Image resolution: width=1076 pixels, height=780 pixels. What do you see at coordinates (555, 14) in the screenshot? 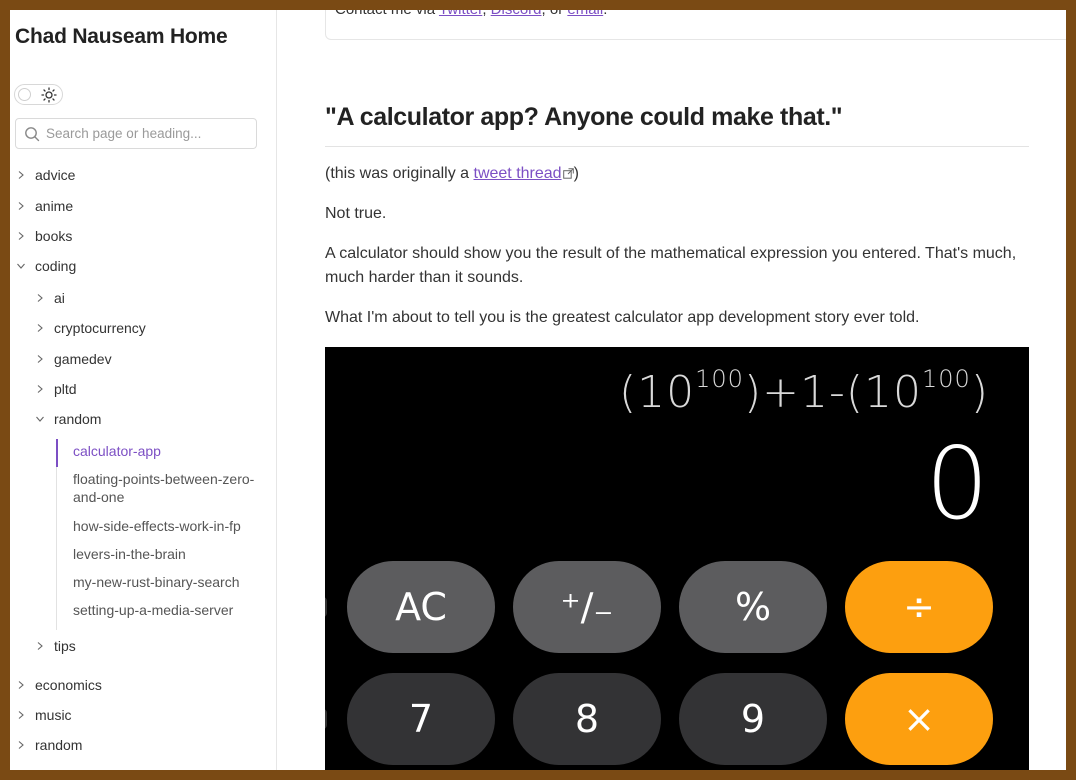
I see `contact-separator: , or` at bounding box center [555, 14].